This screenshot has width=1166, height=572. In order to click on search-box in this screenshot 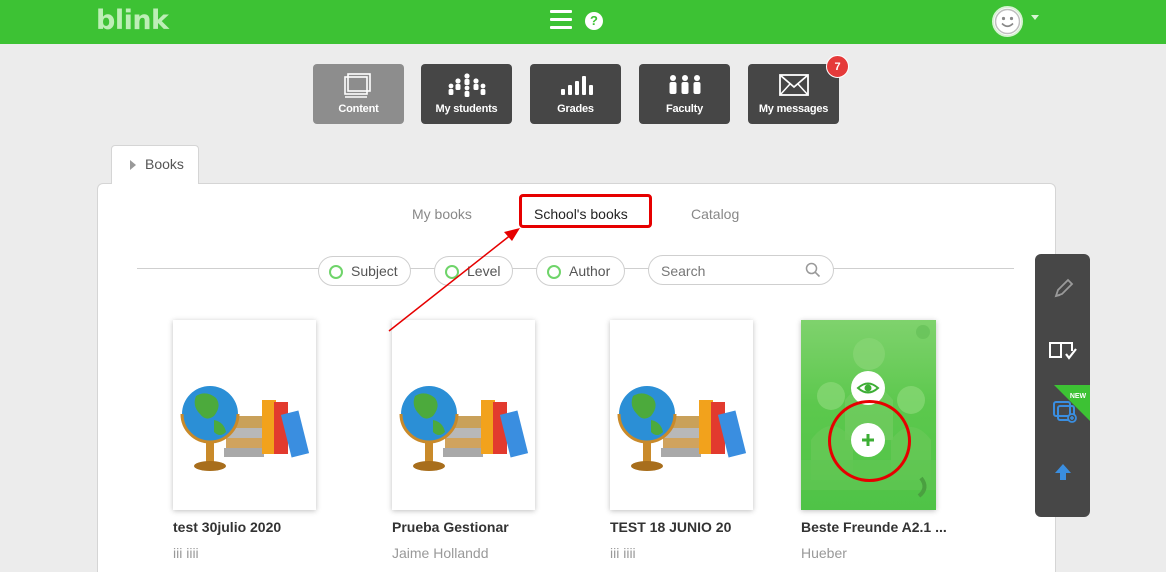, I will do `click(741, 270)`.